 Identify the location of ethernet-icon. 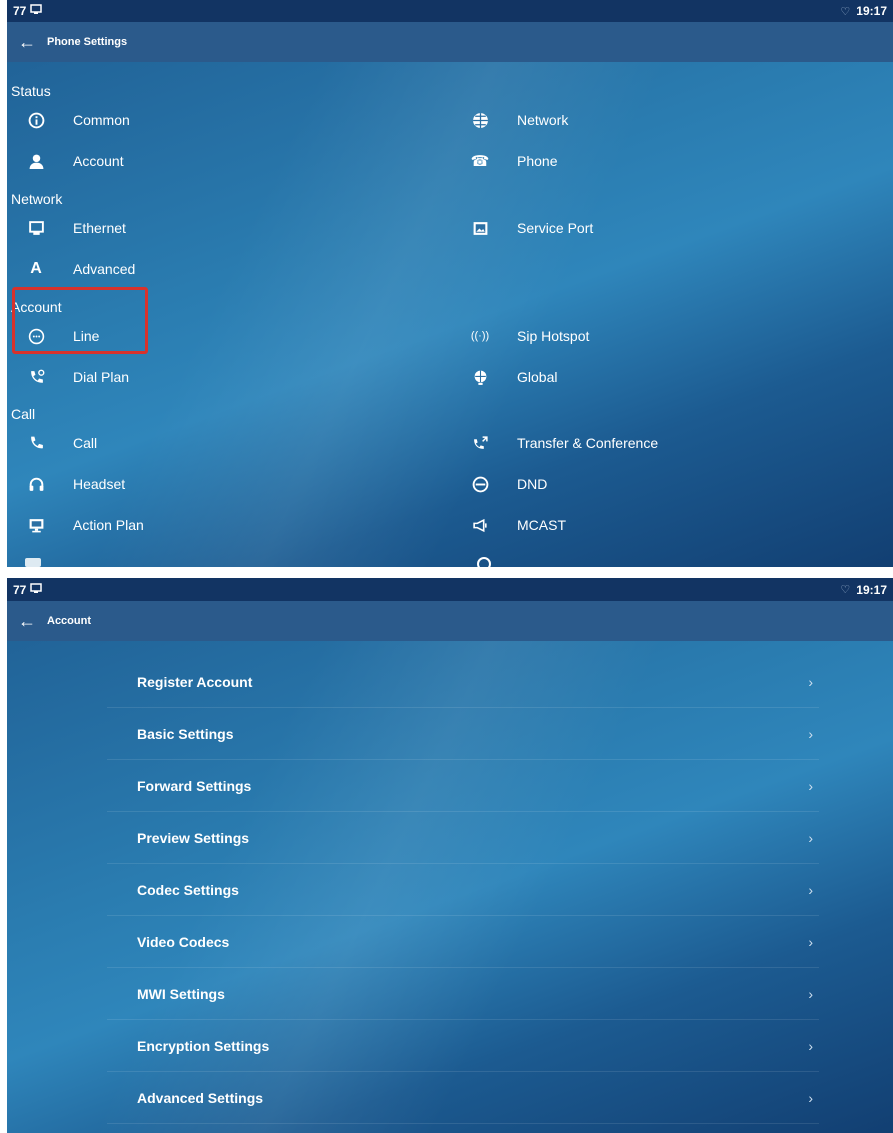
(36, 228).